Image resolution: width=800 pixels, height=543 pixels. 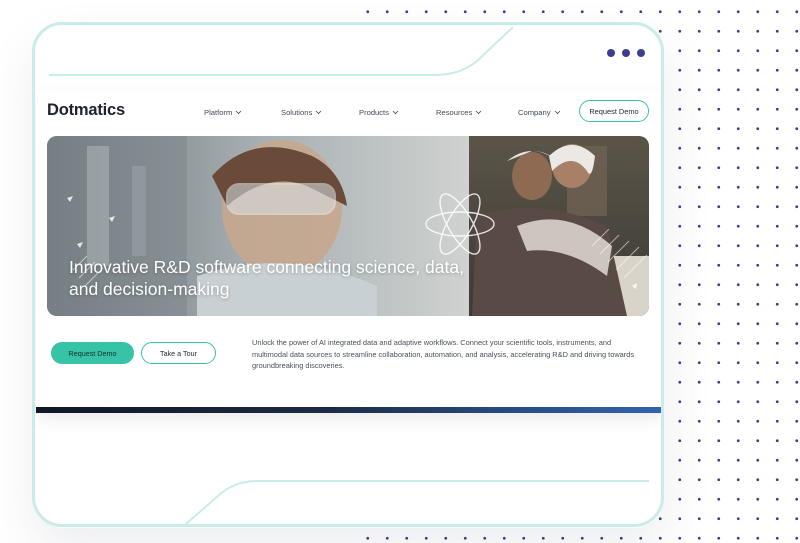 What do you see at coordinates (614, 111) in the screenshot?
I see `nav-request-demo-button: Request Demo` at bounding box center [614, 111].